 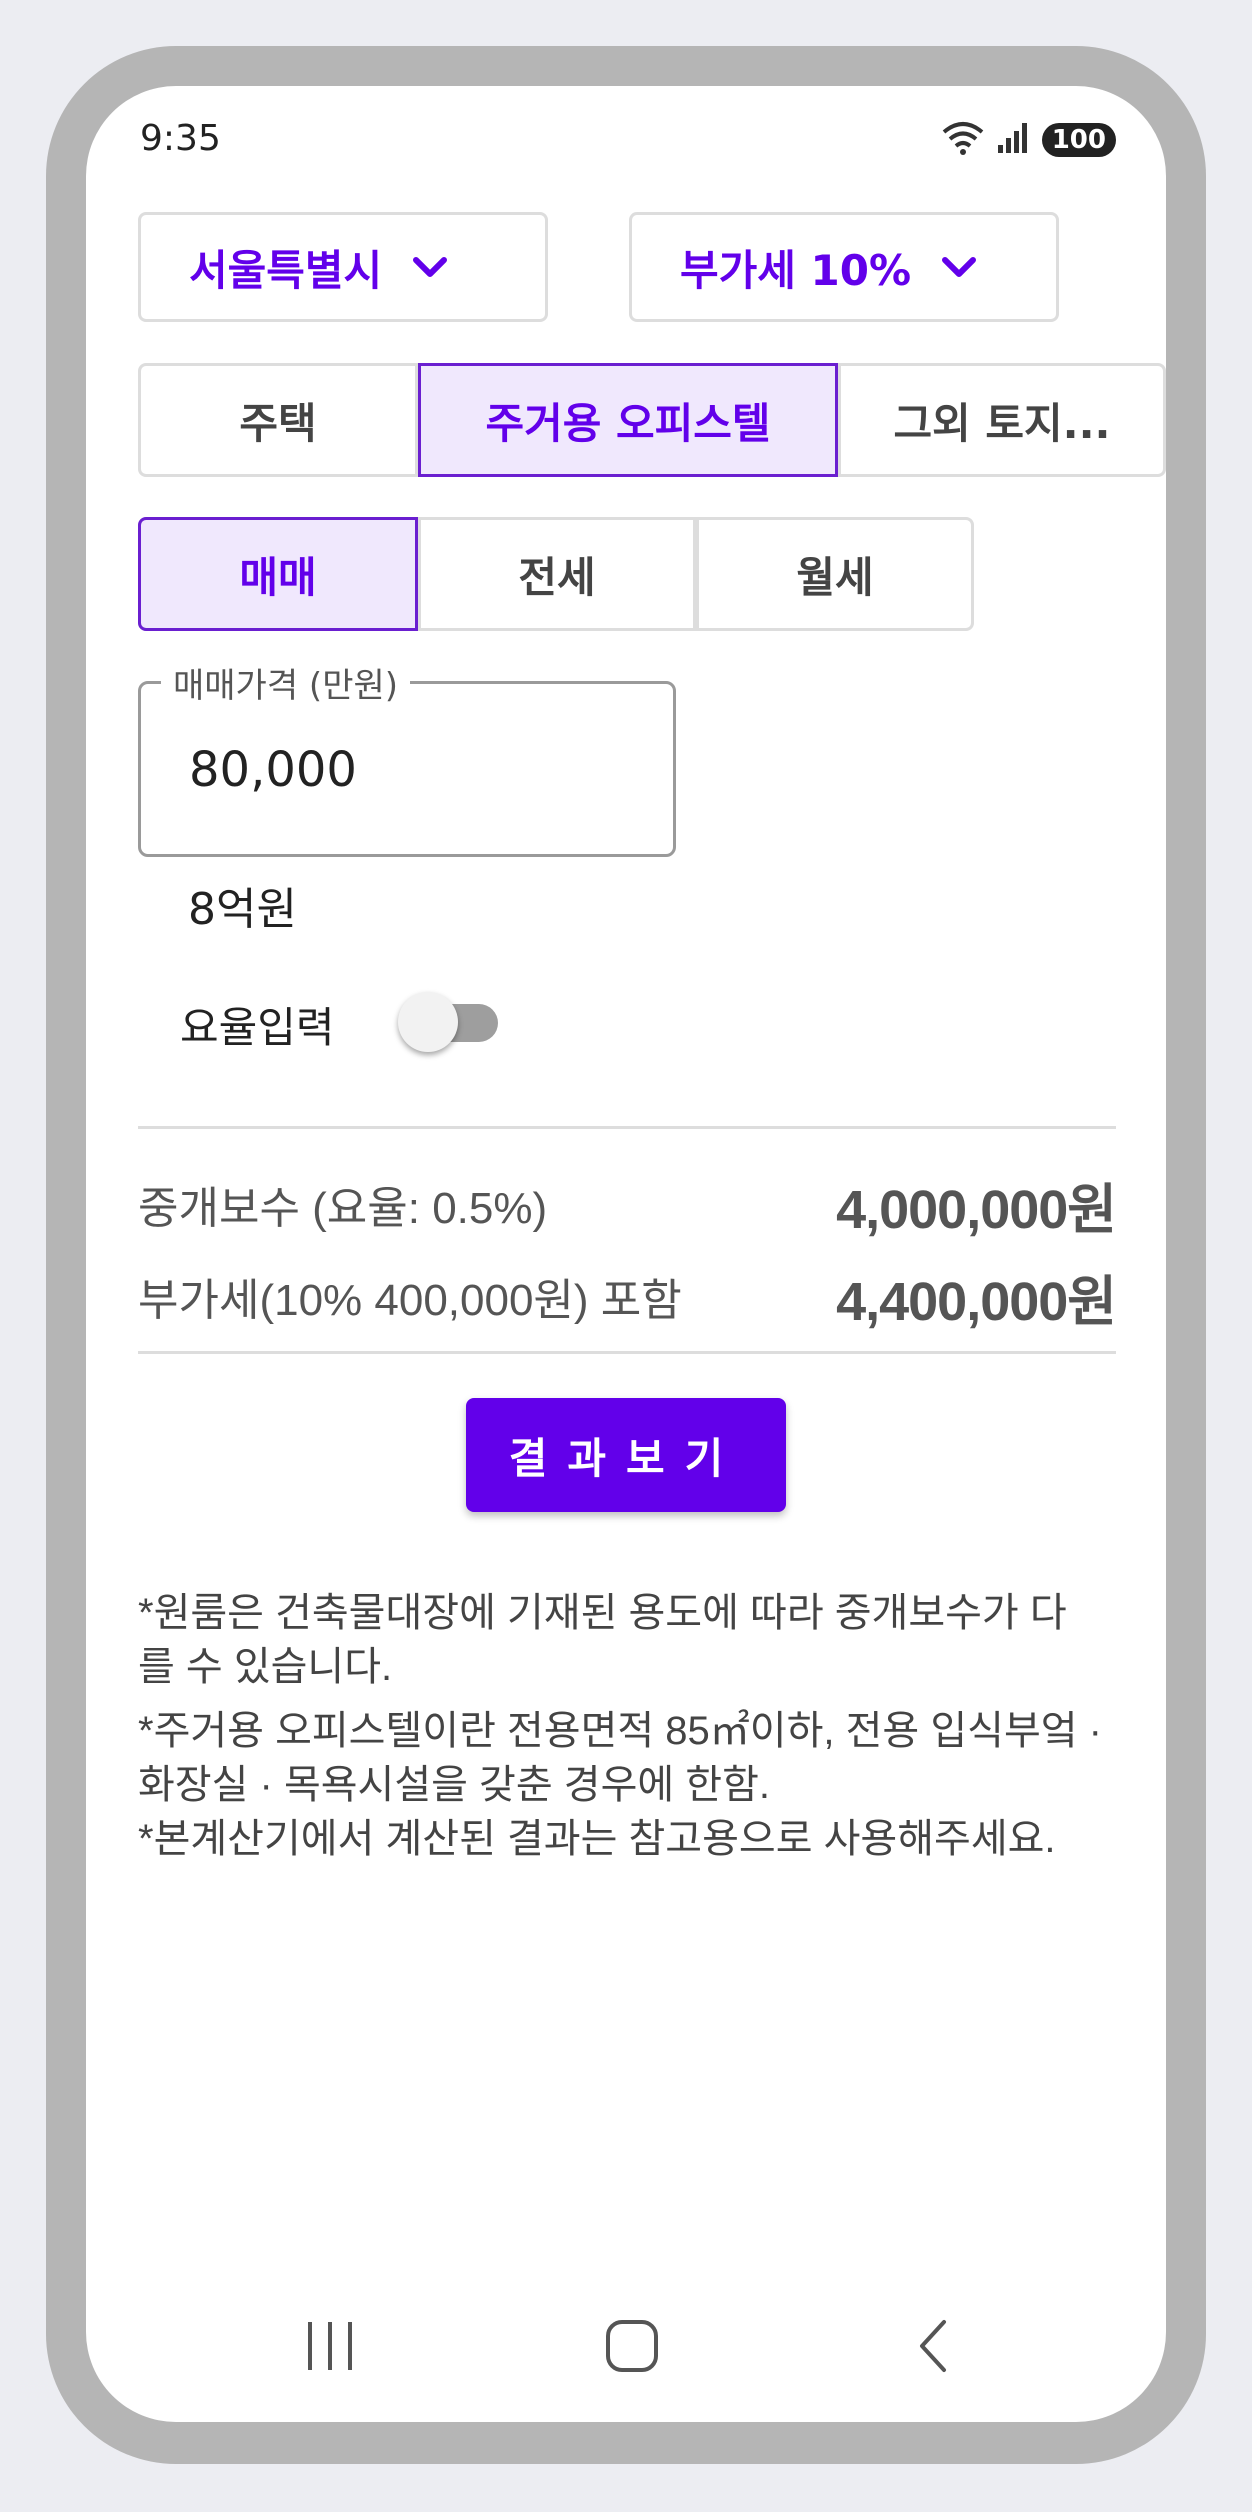 What do you see at coordinates (976, 1209) in the screenshot?
I see `fee-value: 4,000,000원` at bounding box center [976, 1209].